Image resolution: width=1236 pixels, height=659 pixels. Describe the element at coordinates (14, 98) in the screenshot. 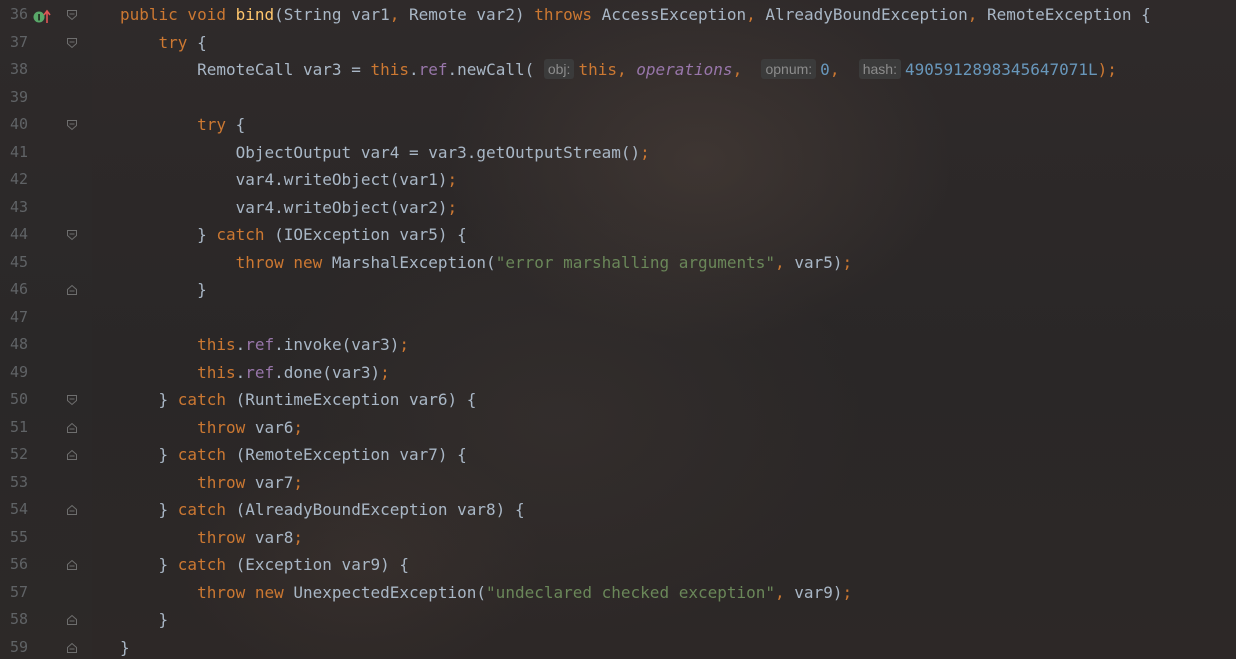

I see `line-number: 39` at that location.